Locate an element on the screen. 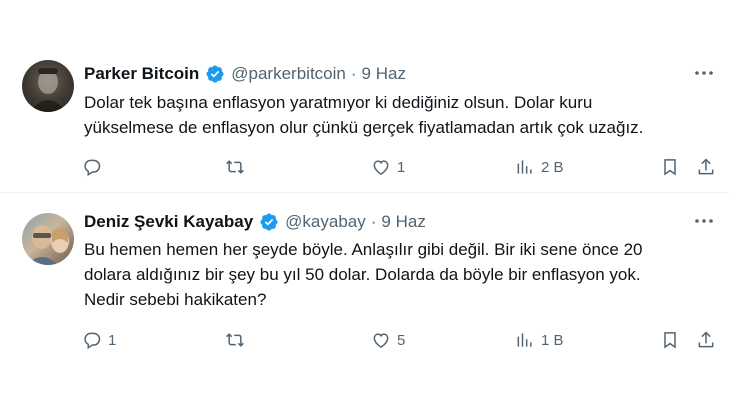 This screenshot has height=420, width=730. views-button: 1 B is located at coordinates (539, 340).